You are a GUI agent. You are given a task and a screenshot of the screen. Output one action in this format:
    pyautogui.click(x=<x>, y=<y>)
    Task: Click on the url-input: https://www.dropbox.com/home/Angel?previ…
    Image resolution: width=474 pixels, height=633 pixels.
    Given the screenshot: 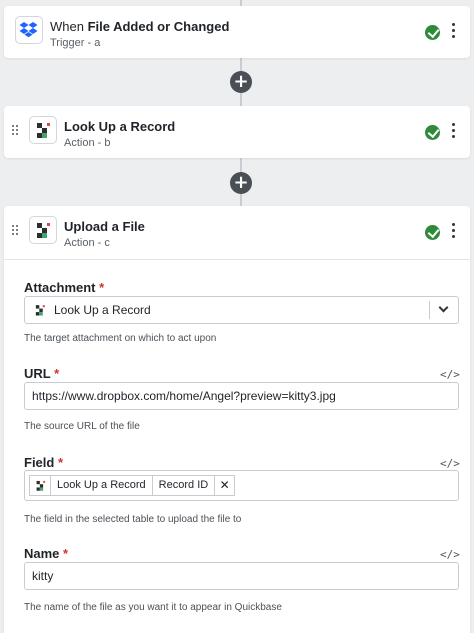 What is the action you would take?
    pyautogui.click(x=241, y=396)
    